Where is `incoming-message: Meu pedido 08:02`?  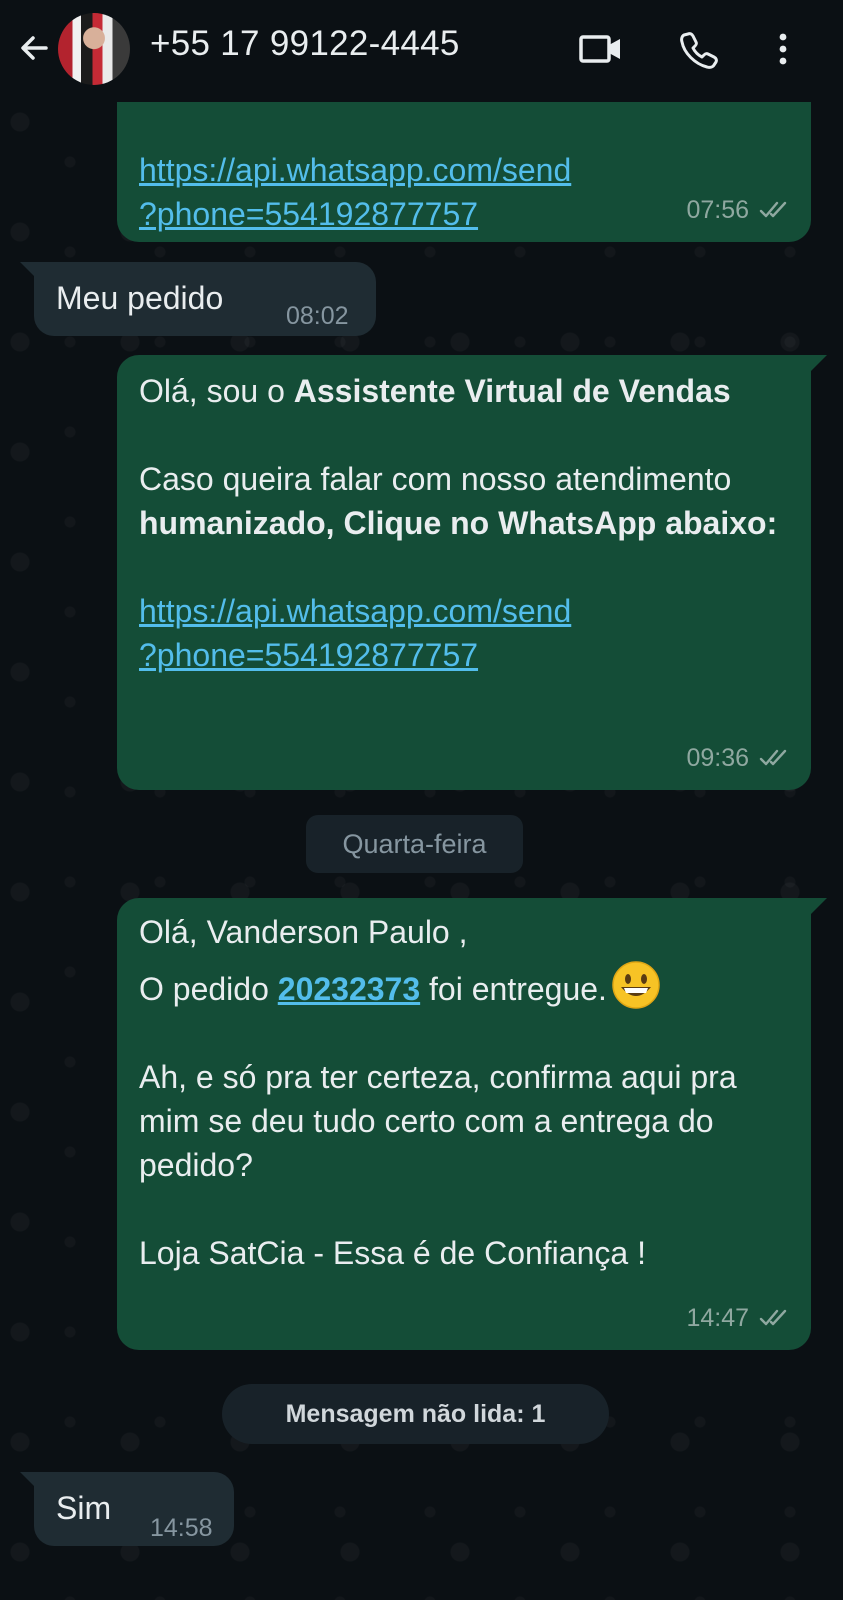 incoming-message: Meu pedido 08:02 is located at coordinates (205, 299).